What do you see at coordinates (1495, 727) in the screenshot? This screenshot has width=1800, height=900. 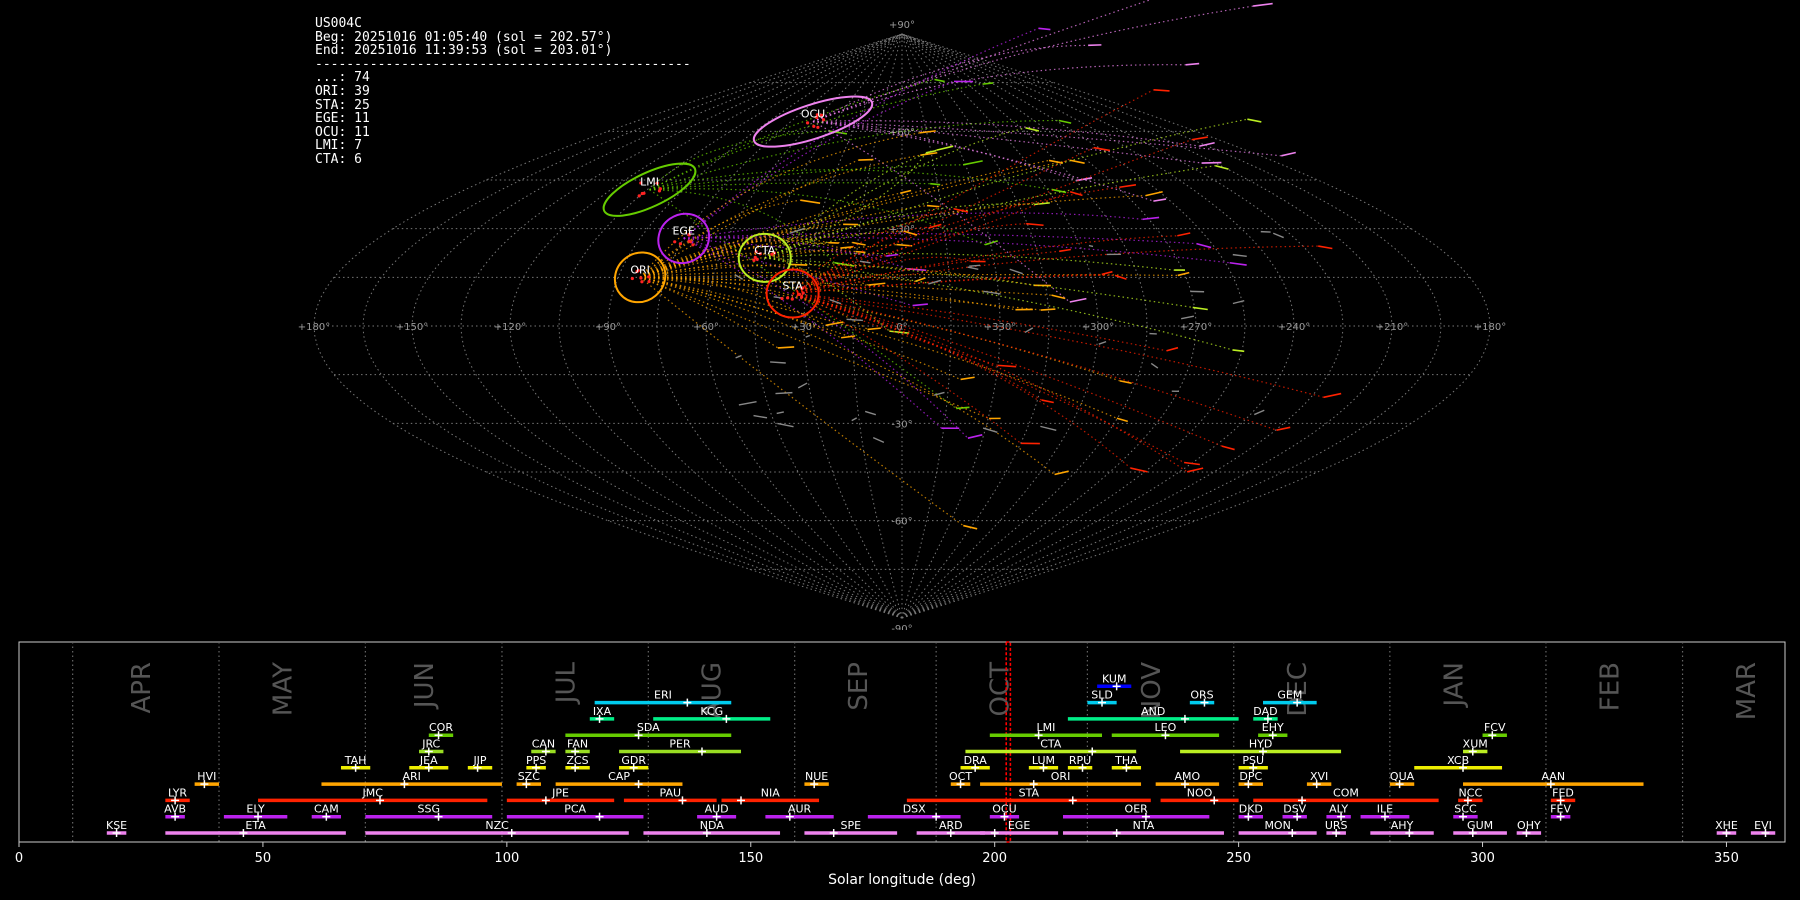 I see `shower-label: FCV` at bounding box center [1495, 727].